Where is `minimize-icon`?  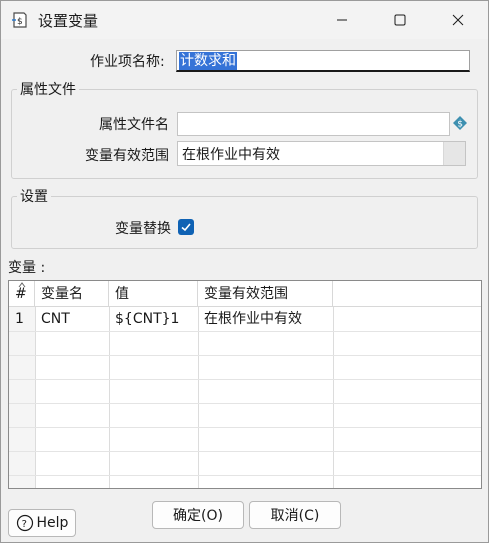
minimize-icon is located at coordinates (342, 20).